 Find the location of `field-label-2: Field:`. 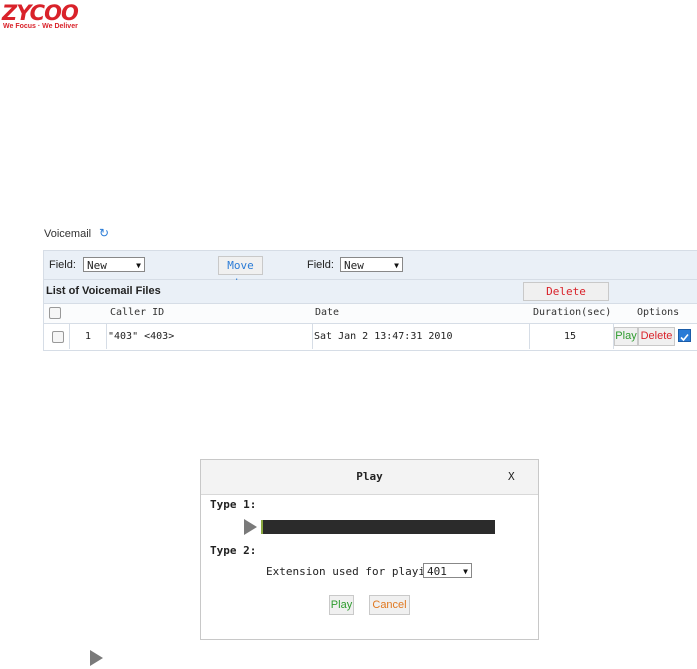

field-label-2: Field: is located at coordinates (320, 265).